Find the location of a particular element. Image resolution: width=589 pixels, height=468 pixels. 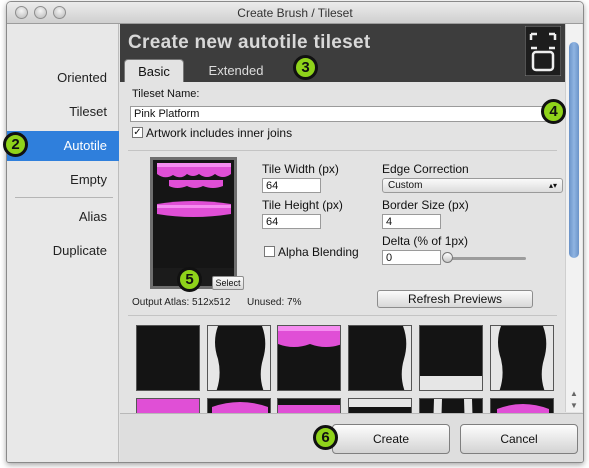

callout-badge: 4 is located at coordinates (553, 111).